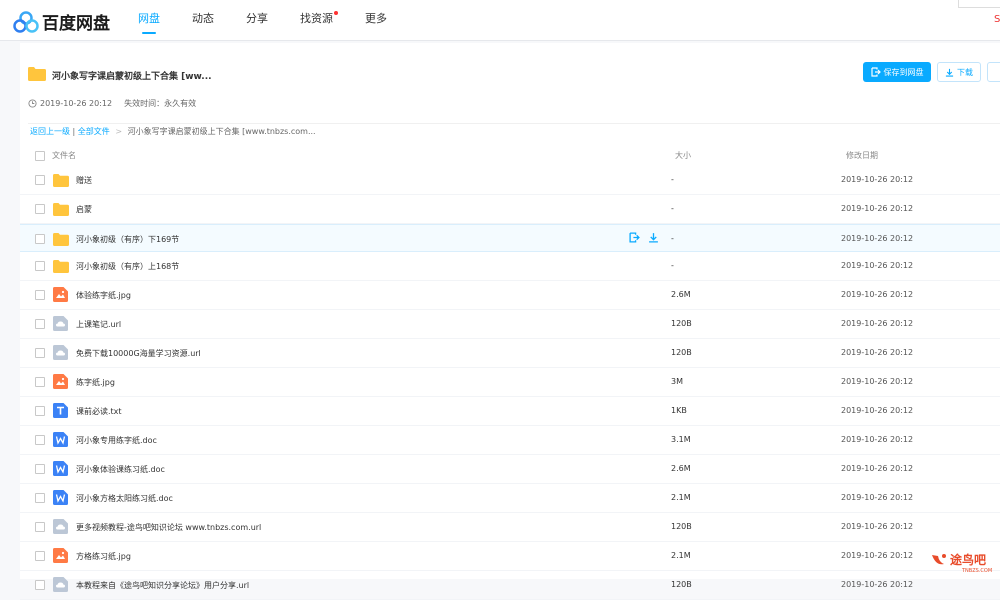  I want to click on file-size: 3.1M, so click(681, 439).